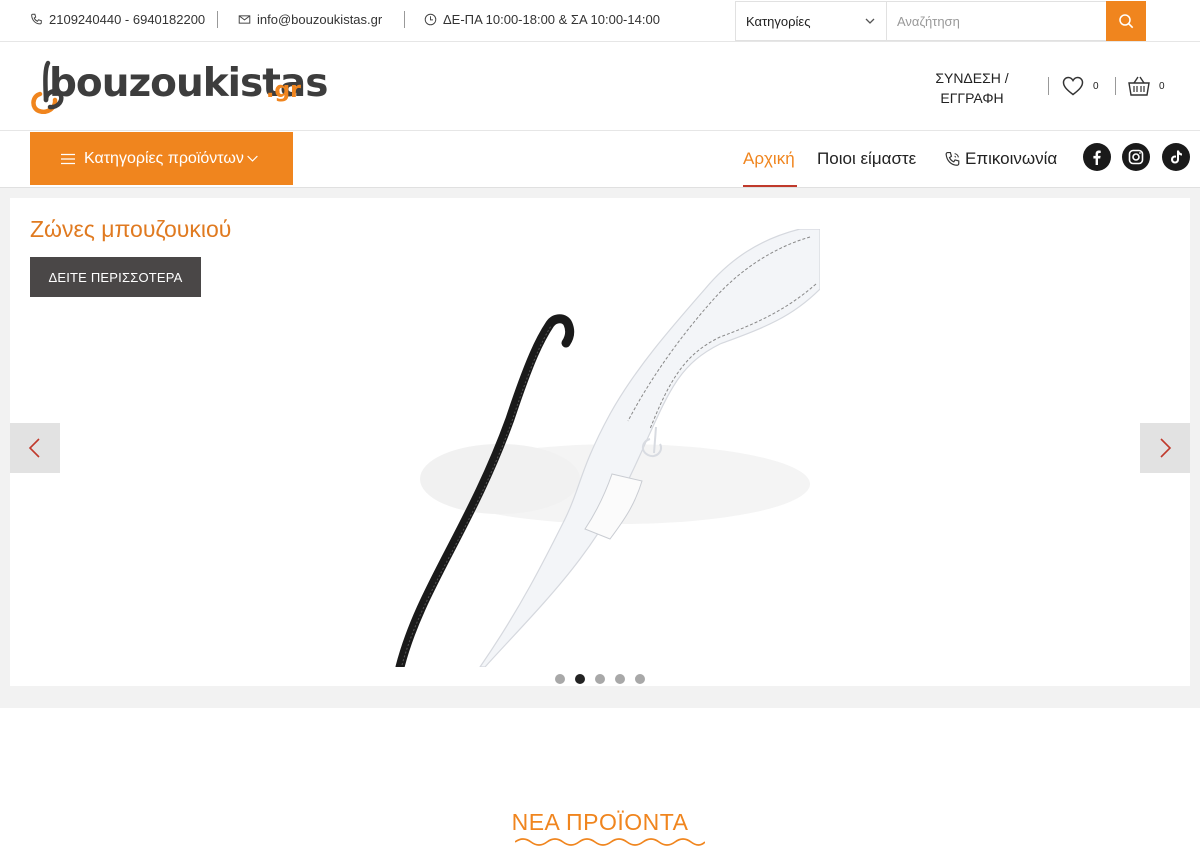 The width and height of the screenshot is (1200, 850). I want to click on hamburger-icon, so click(68, 158).